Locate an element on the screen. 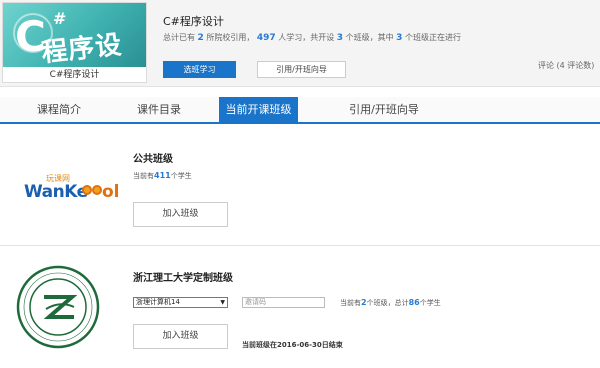 This screenshot has width=600, height=368. wanke-logo: 玩课网 WanKe ol is located at coordinates (72, 188).